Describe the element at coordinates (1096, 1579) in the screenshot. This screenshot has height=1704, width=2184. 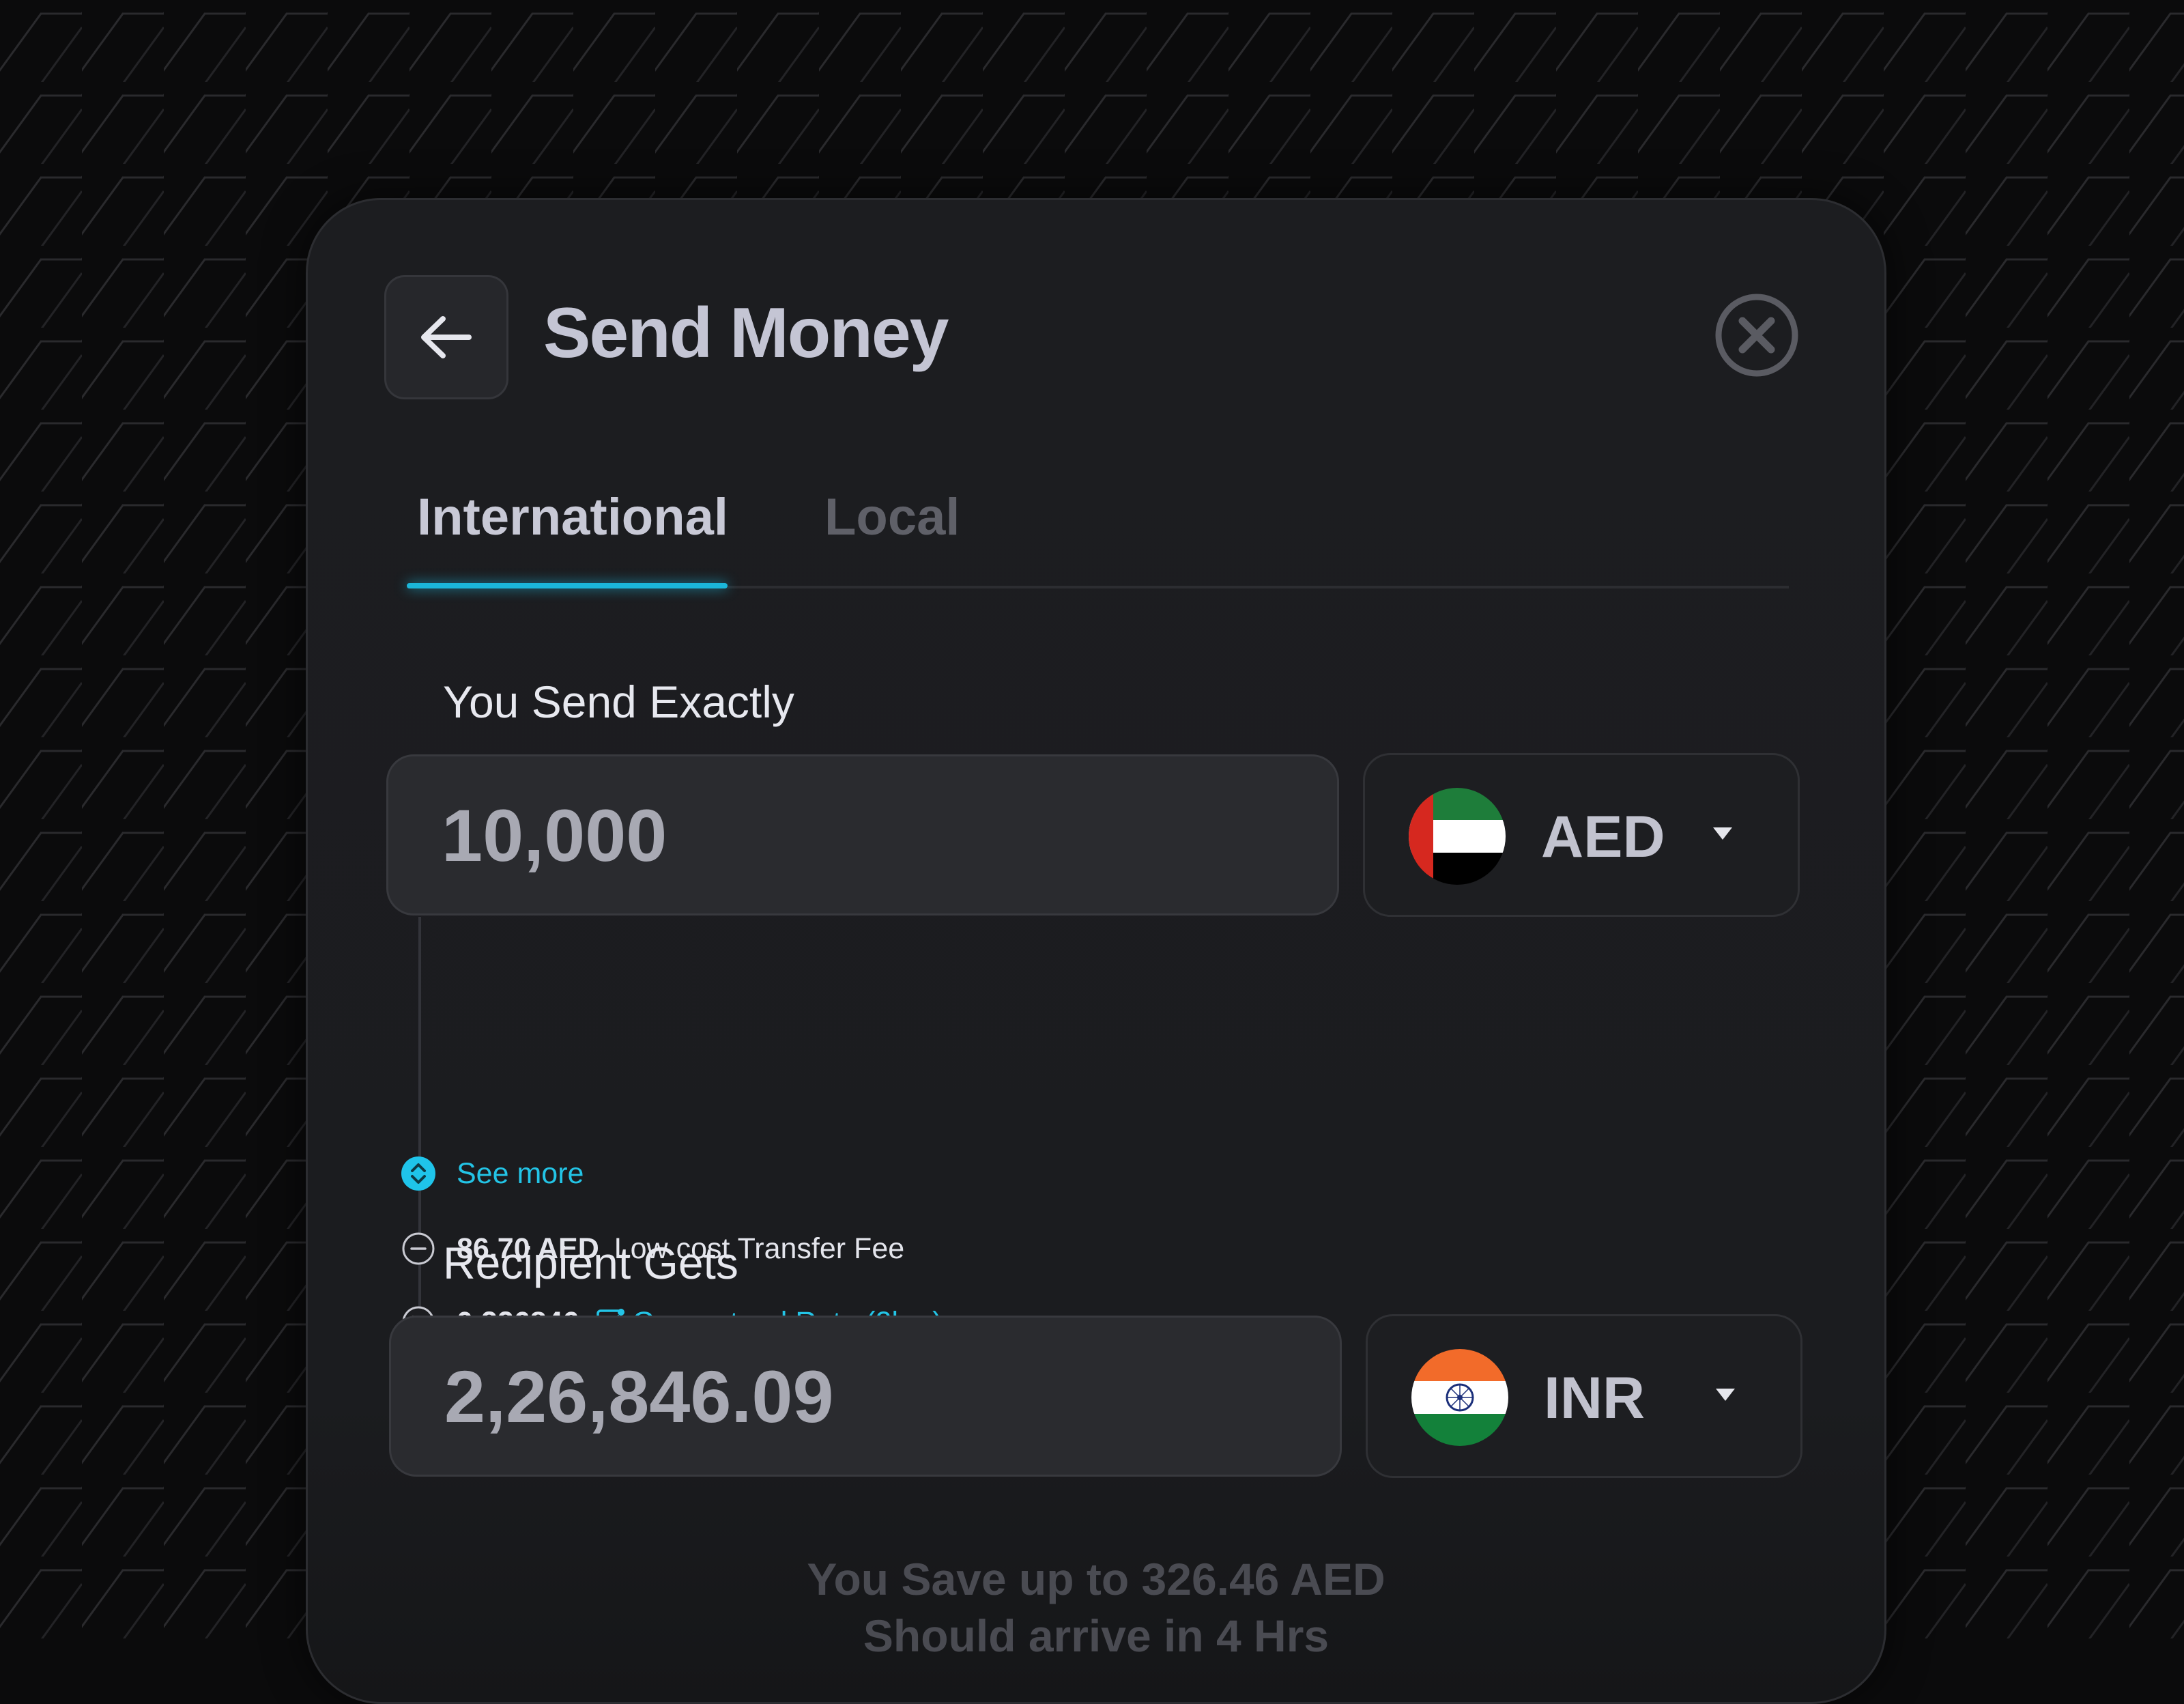
I see `savings-text: You Save up to 326.46 AED` at that location.